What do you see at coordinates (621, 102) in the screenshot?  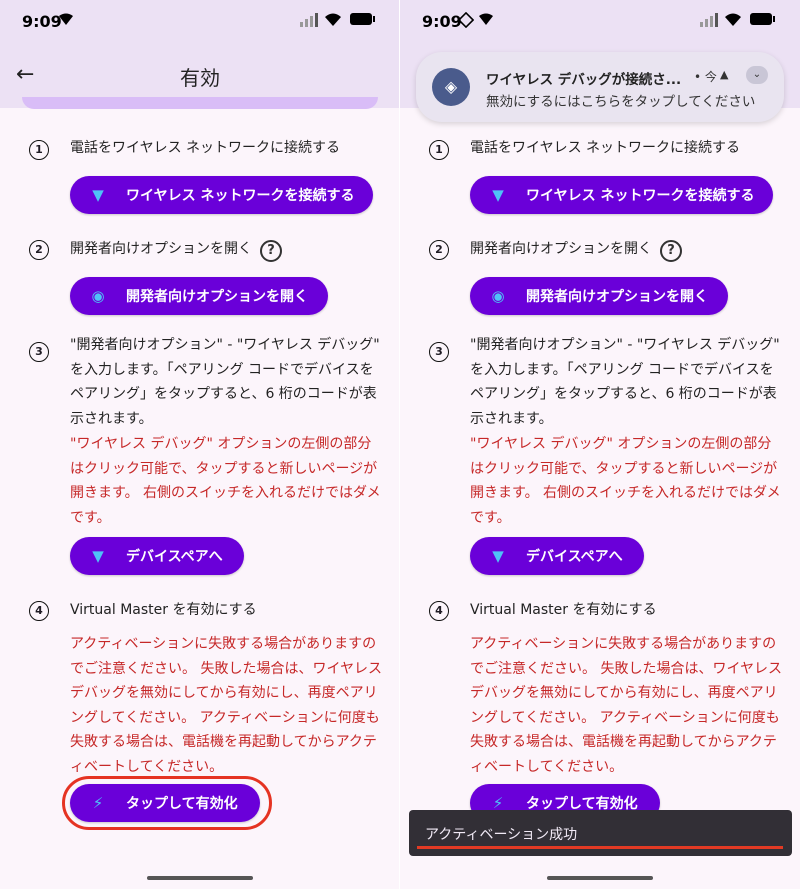 I see `notification-subtitle: 無効にするにはこちらをタップしてください` at bounding box center [621, 102].